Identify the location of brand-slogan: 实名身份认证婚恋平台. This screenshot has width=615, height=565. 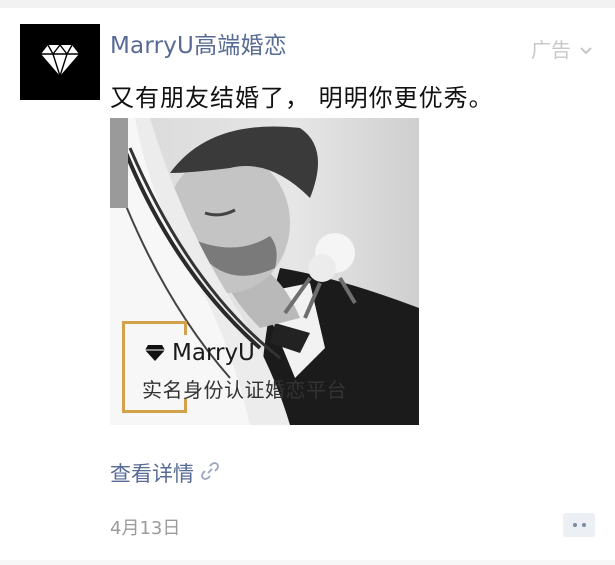
(244, 390).